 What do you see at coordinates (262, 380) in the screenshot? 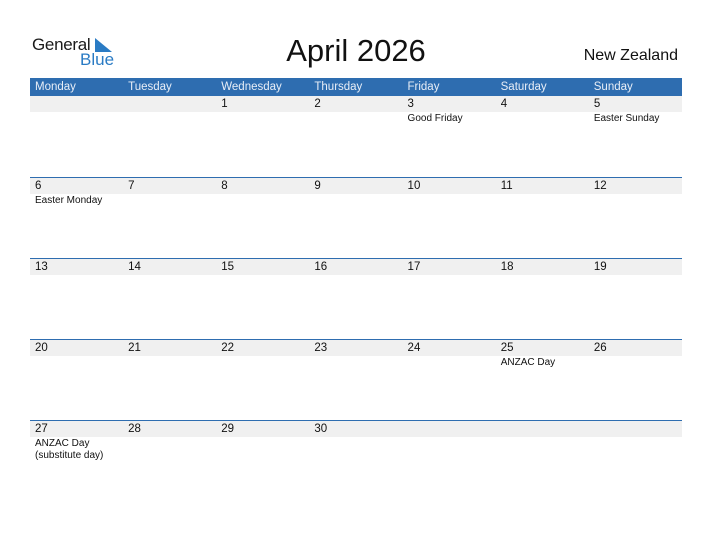
I see `day-cell: 22` at bounding box center [262, 380].